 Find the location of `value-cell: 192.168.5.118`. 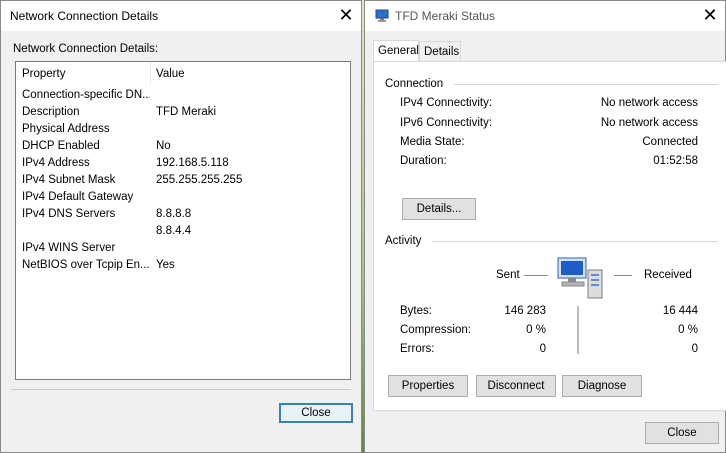

value-cell: 192.168.5.118 is located at coordinates (192, 163).